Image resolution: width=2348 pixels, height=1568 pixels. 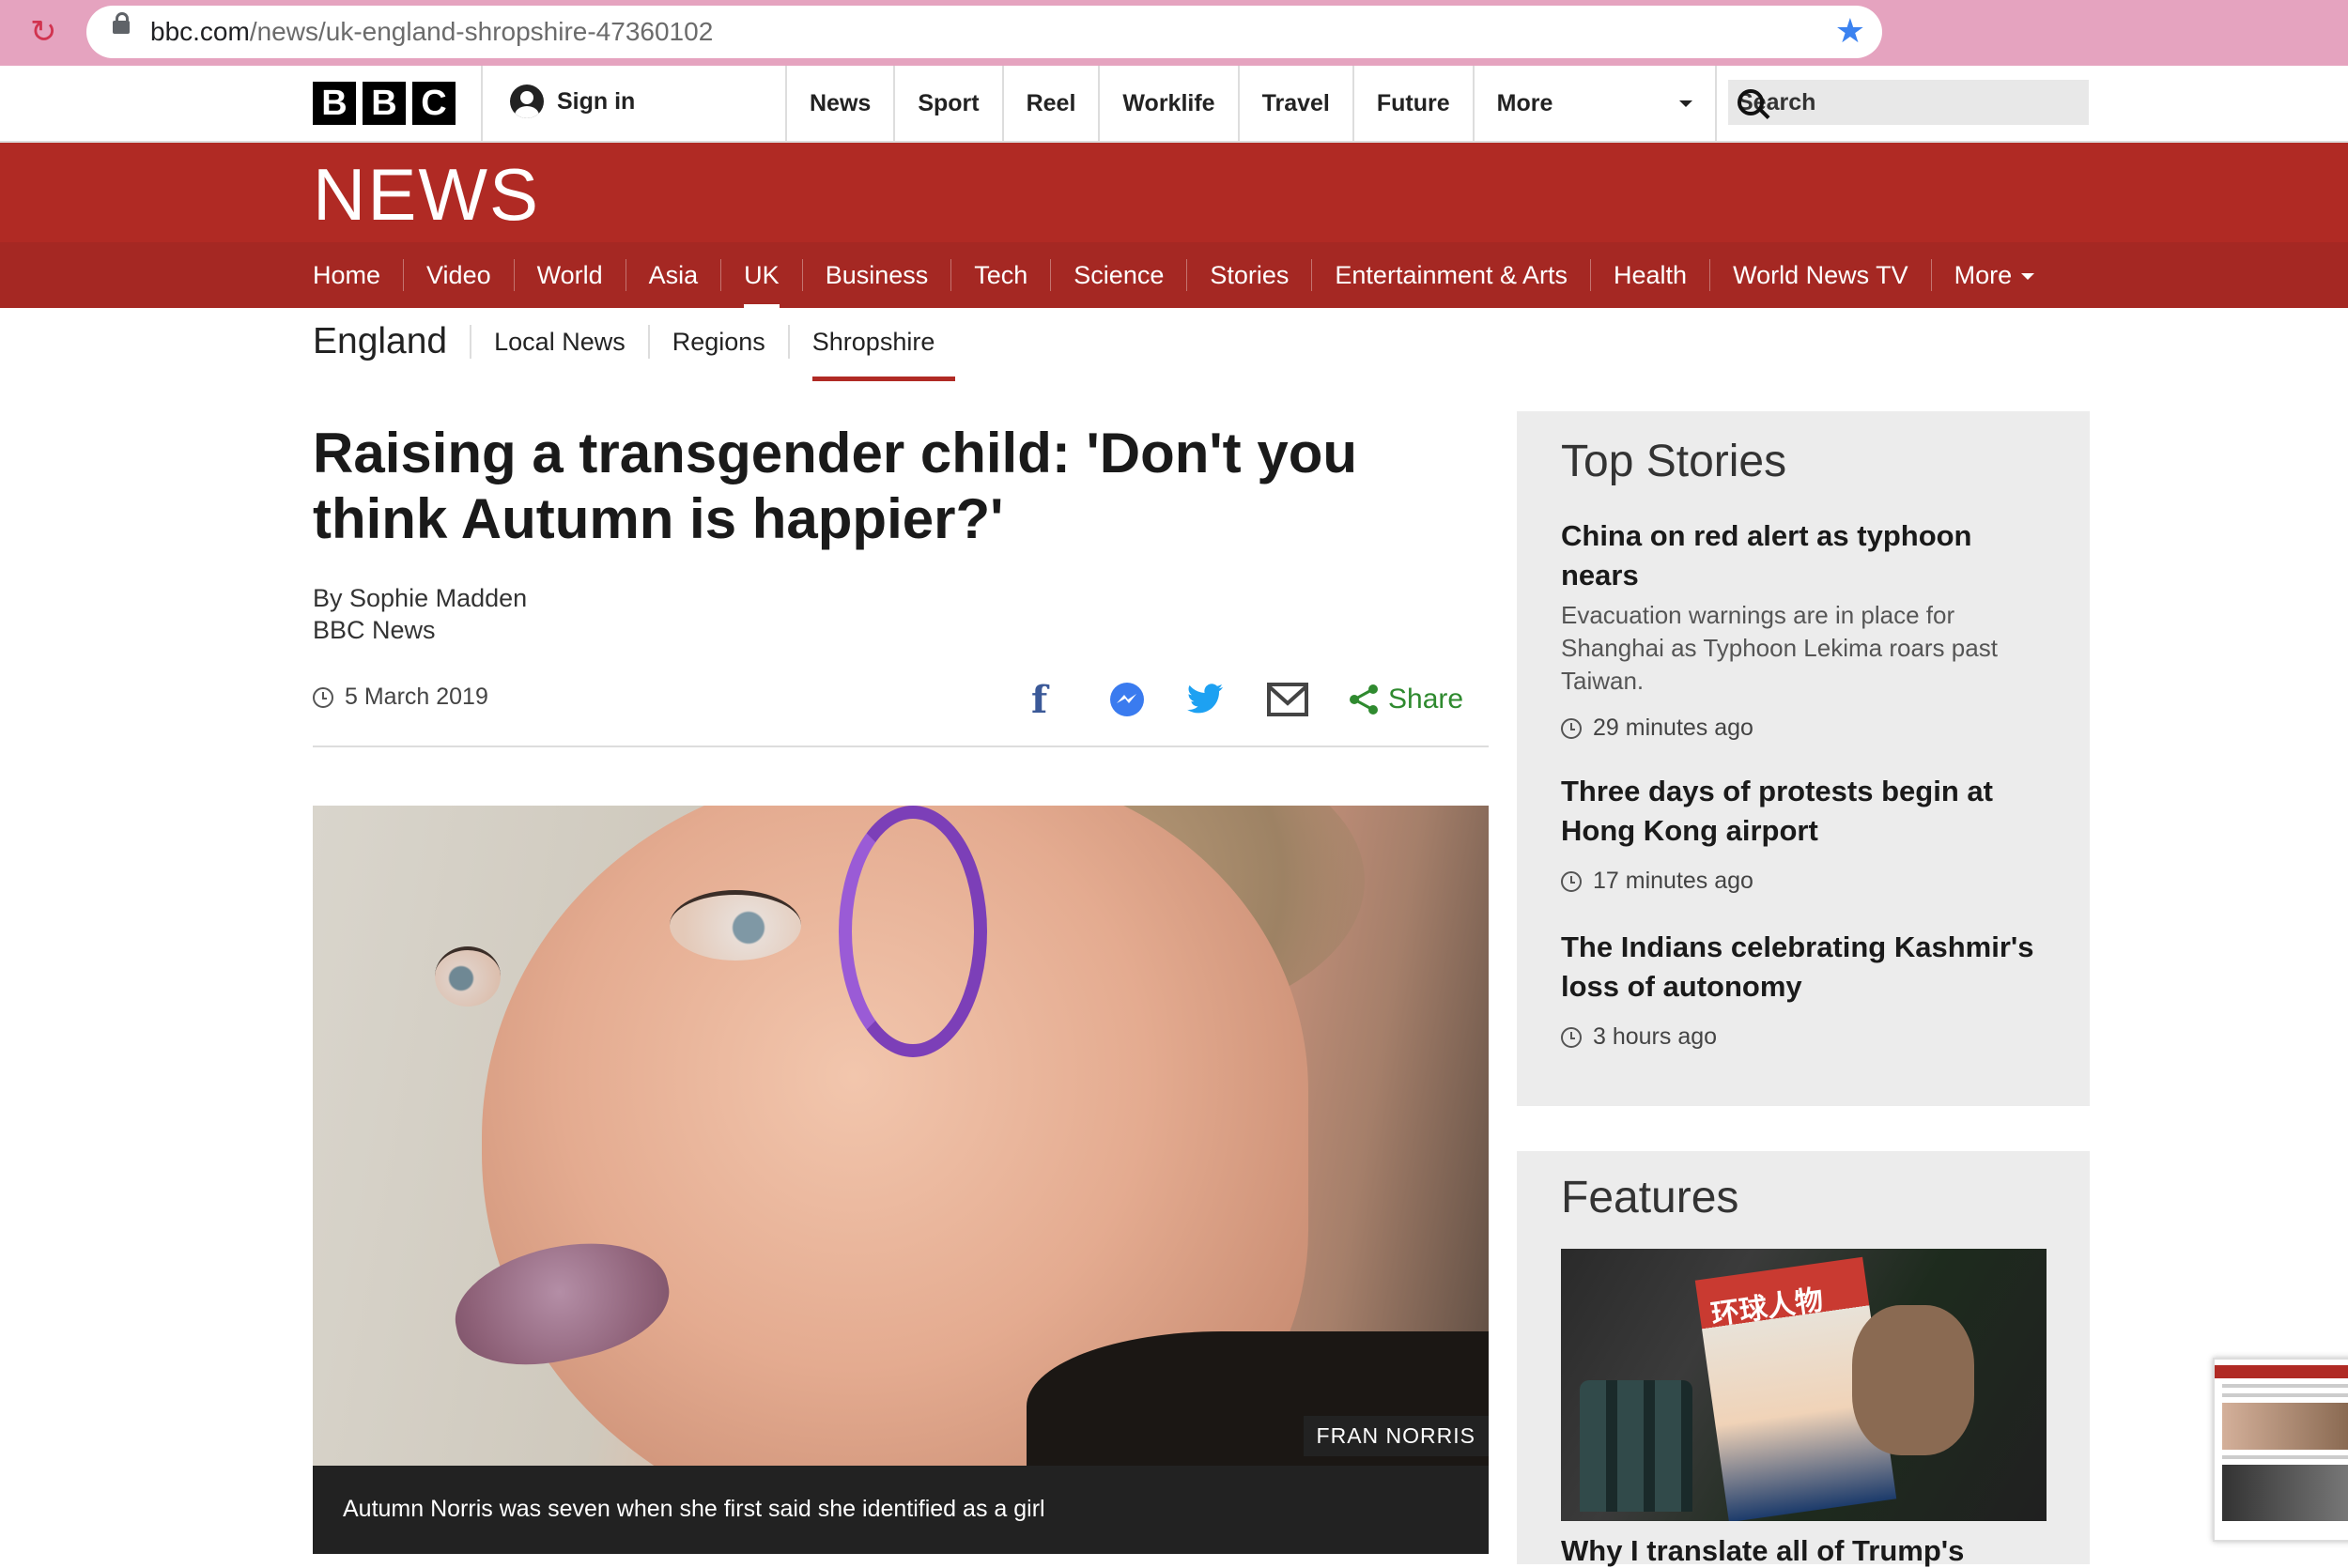 What do you see at coordinates (121, 23) in the screenshot?
I see `lock-icon` at bounding box center [121, 23].